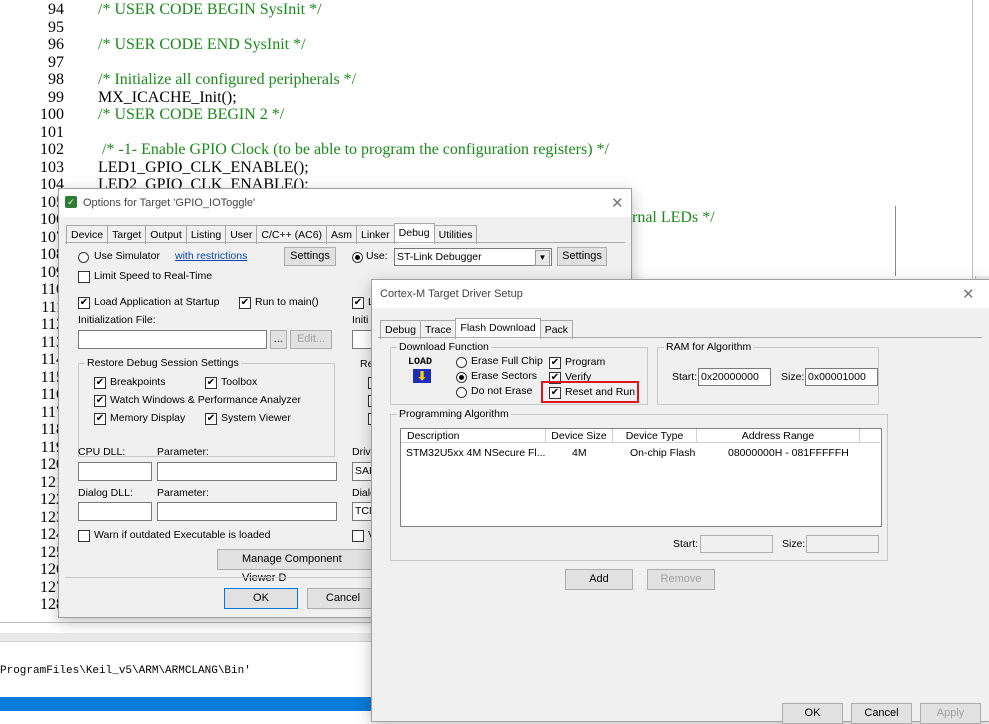 This screenshot has height=724, width=989. I want to click on toolbox-label: Toolbox, so click(239, 382).